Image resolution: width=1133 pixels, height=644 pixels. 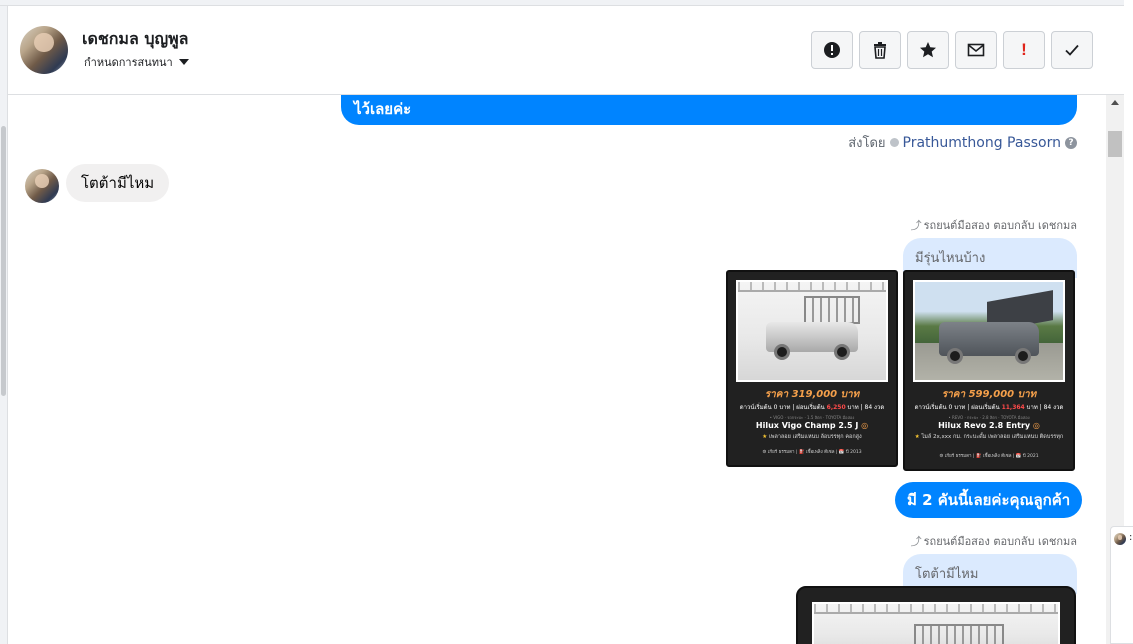 What do you see at coordinates (867, 143) in the screenshot?
I see `sent-by-label: ส่งโดย` at bounding box center [867, 143].